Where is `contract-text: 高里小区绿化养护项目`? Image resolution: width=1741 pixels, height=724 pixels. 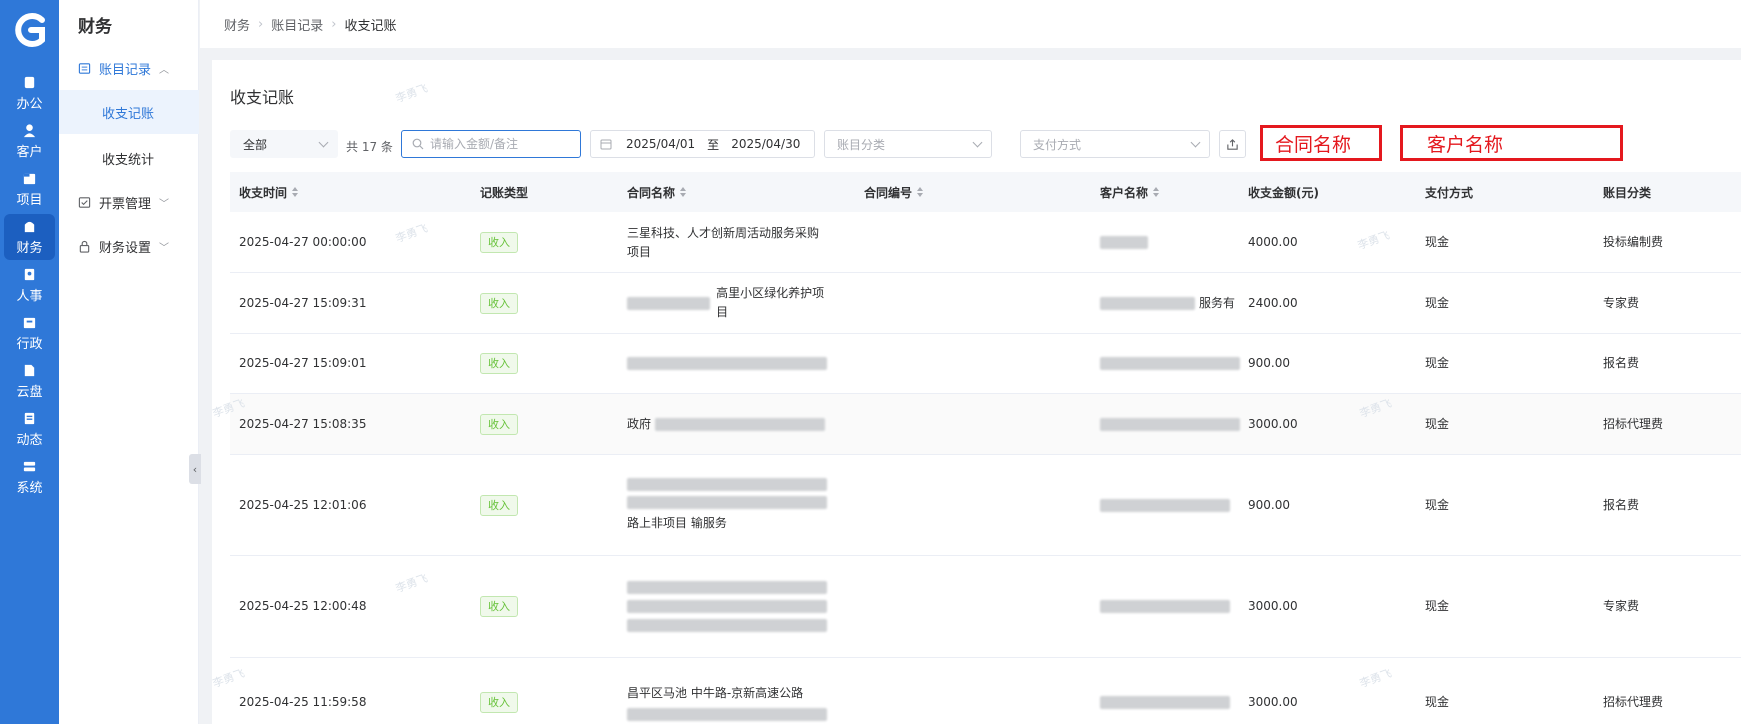 contract-text: 高里小区绿化养护项目 is located at coordinates (770, 302).